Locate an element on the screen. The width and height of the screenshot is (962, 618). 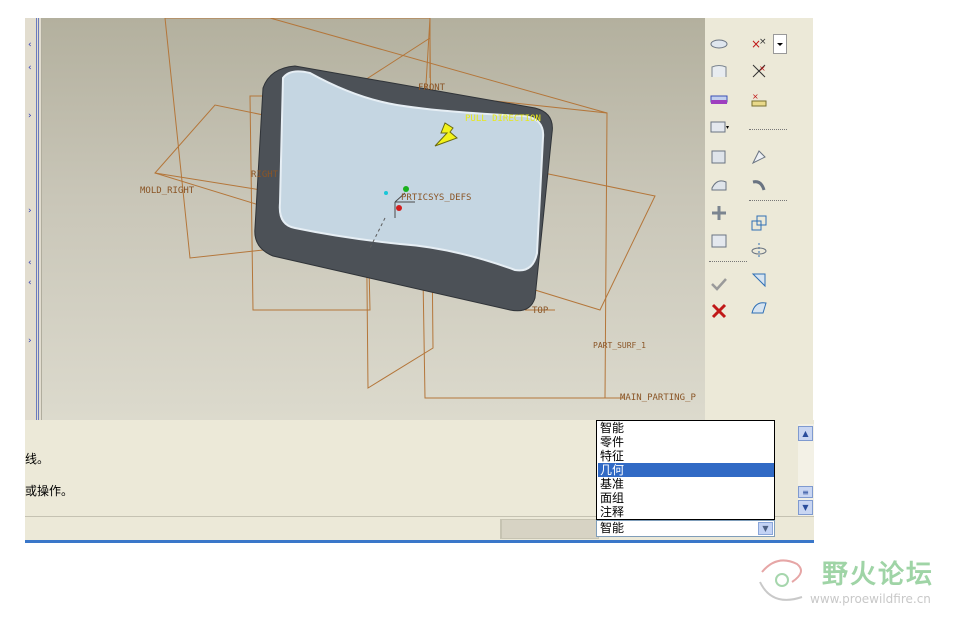
offset-points-icon: × is located at coordinates (759, 99).